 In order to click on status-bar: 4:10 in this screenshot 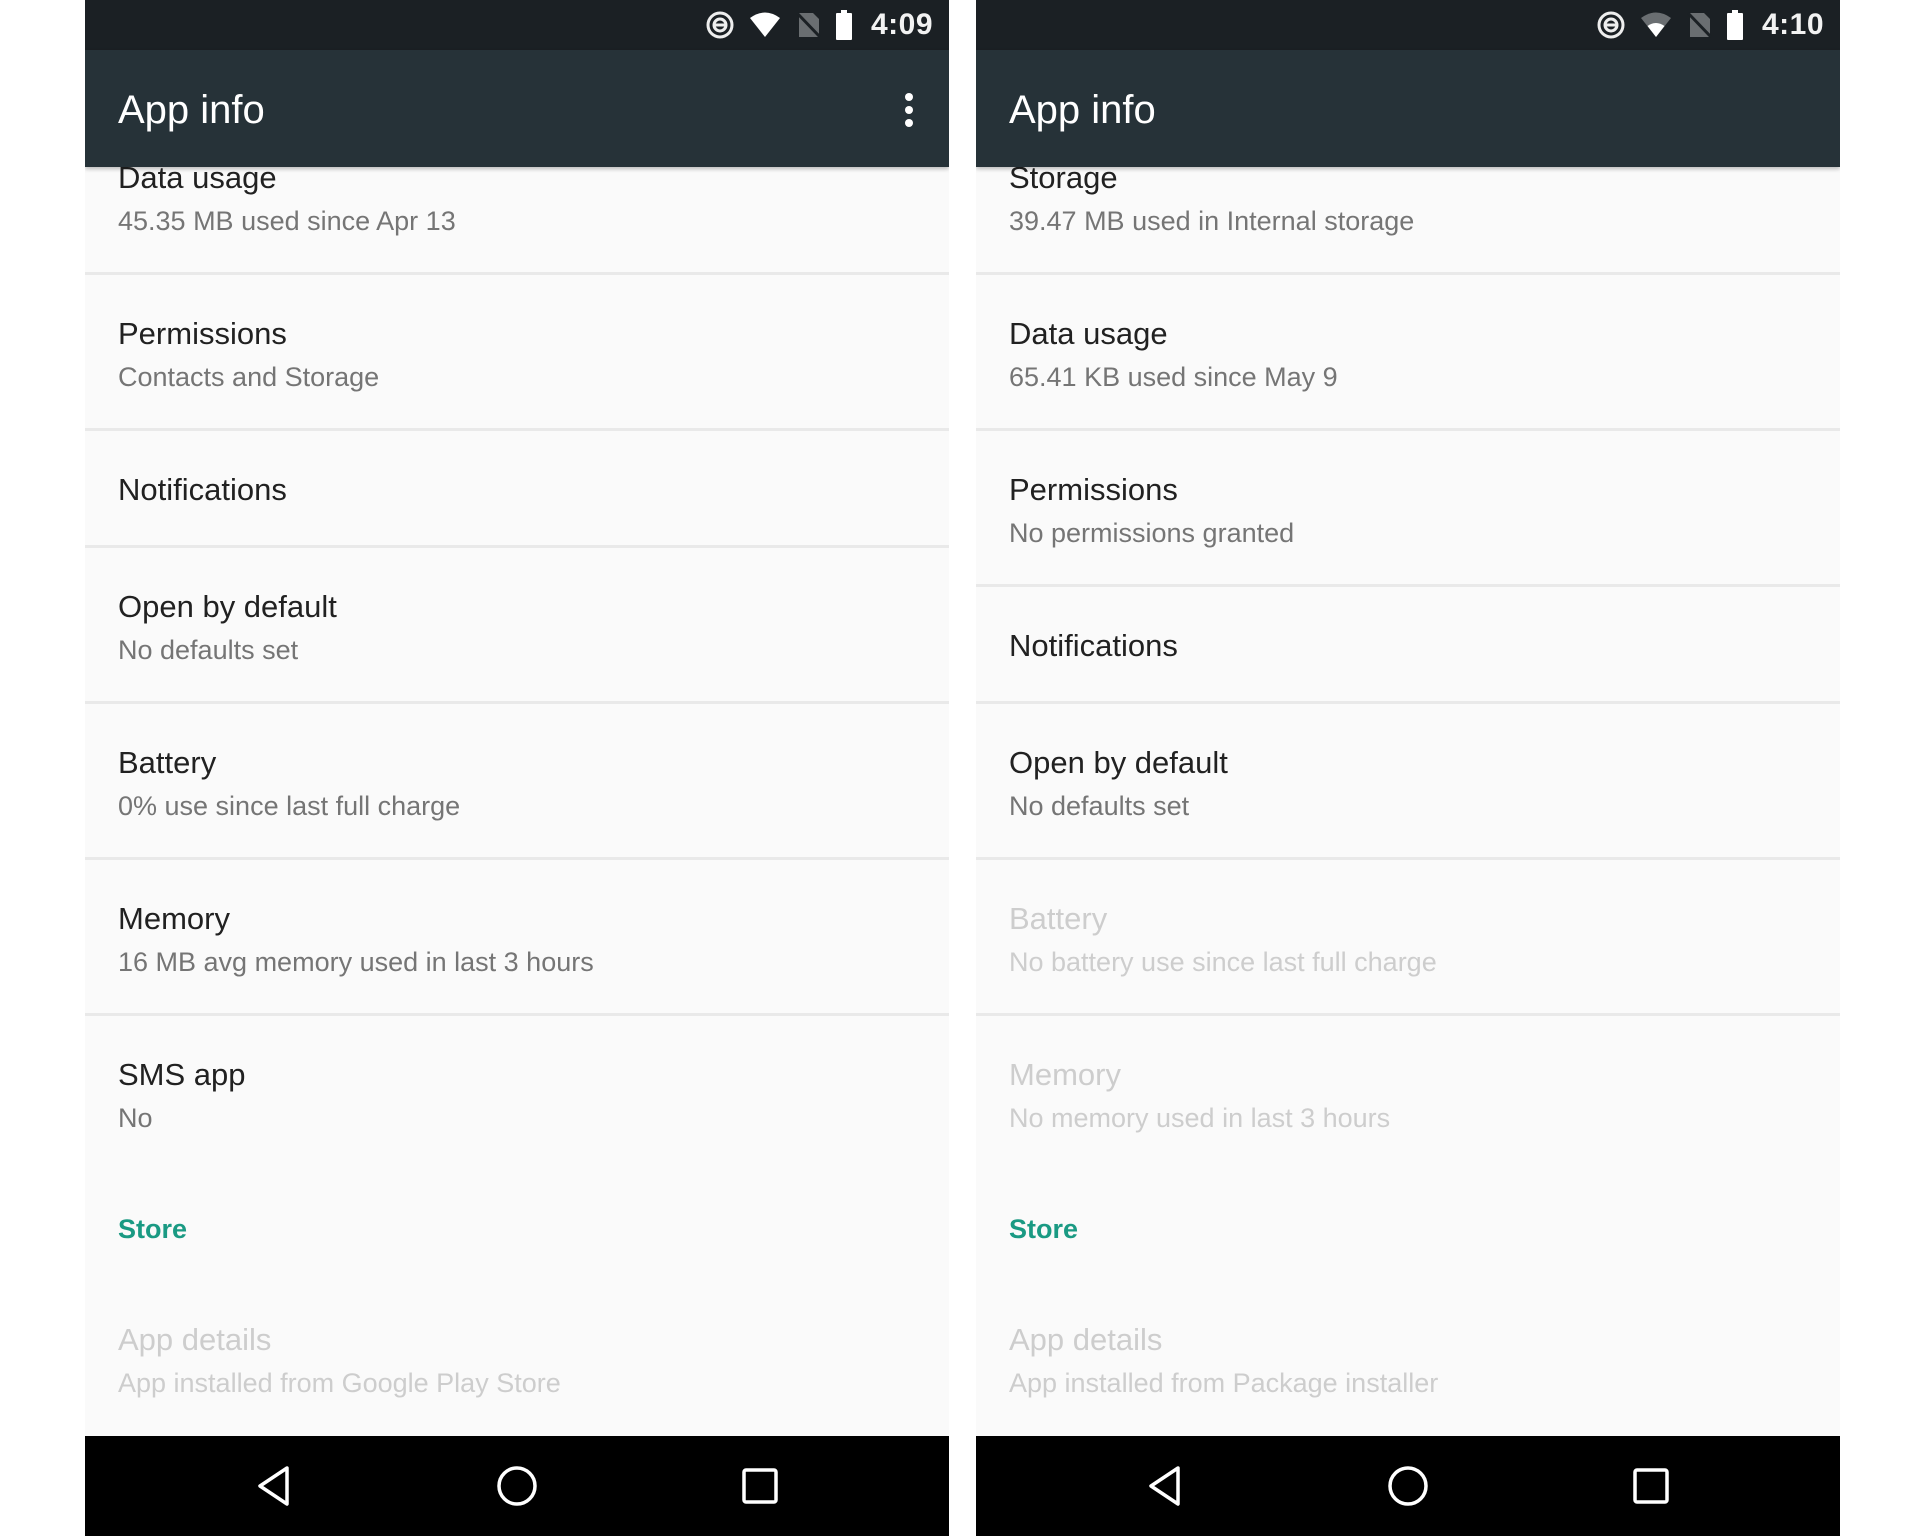, I will do `click(1408, 25)`.